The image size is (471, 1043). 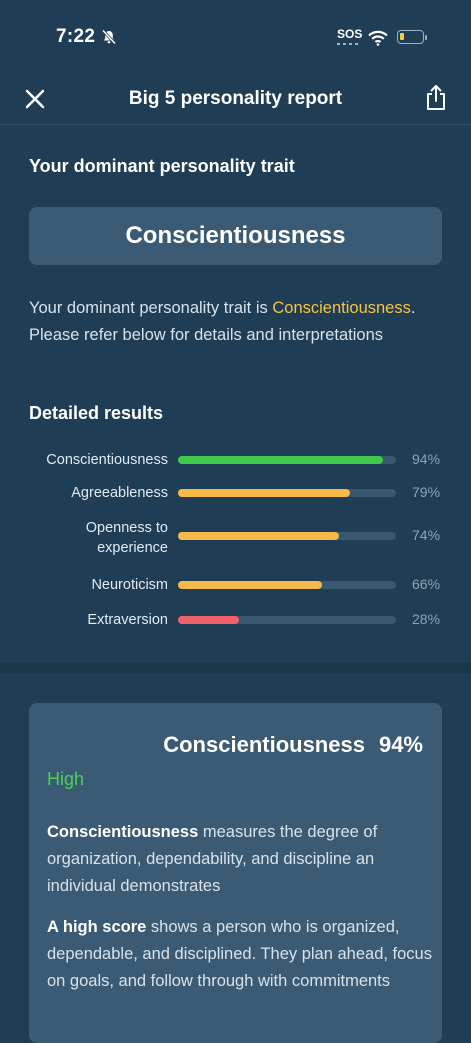 I want to click on result-percent: 74%, so click(x=426, y=535).